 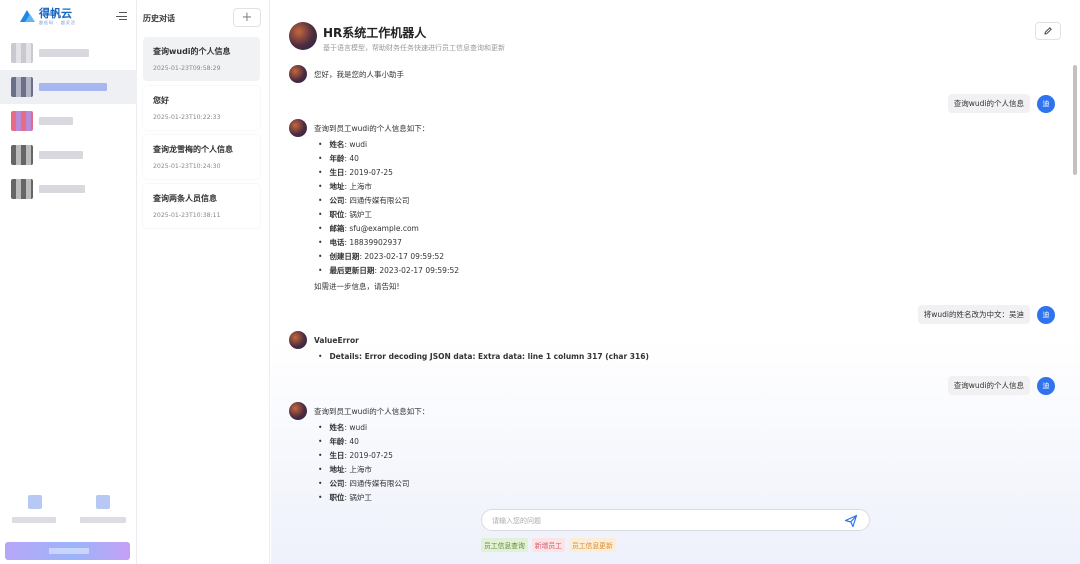 What do you see at coordinates (185, 198) in the screenshot?
I see `history-item-name: 查询两条人员信息` at bounding box center [185, 198].